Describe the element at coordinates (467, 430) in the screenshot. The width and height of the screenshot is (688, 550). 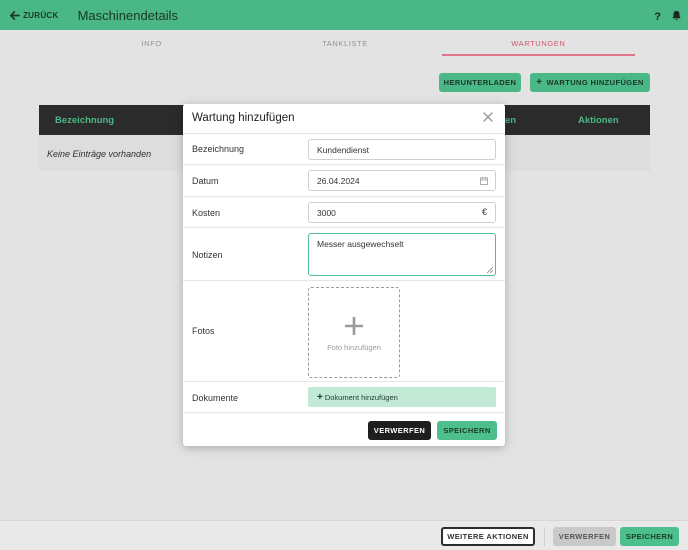
I see `dialog-save-button: SPEICHERN` at that location.